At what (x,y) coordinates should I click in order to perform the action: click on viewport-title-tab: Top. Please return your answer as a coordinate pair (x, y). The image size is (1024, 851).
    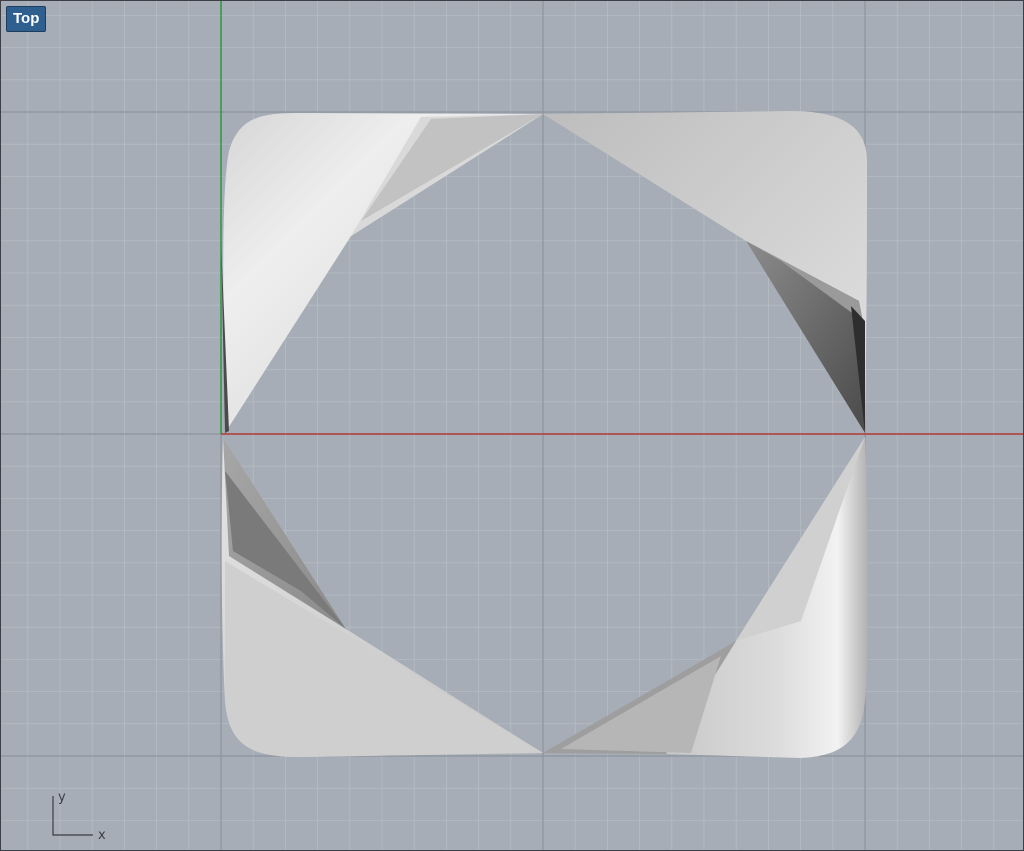
    Looking at the image, I should click on (26, 19).